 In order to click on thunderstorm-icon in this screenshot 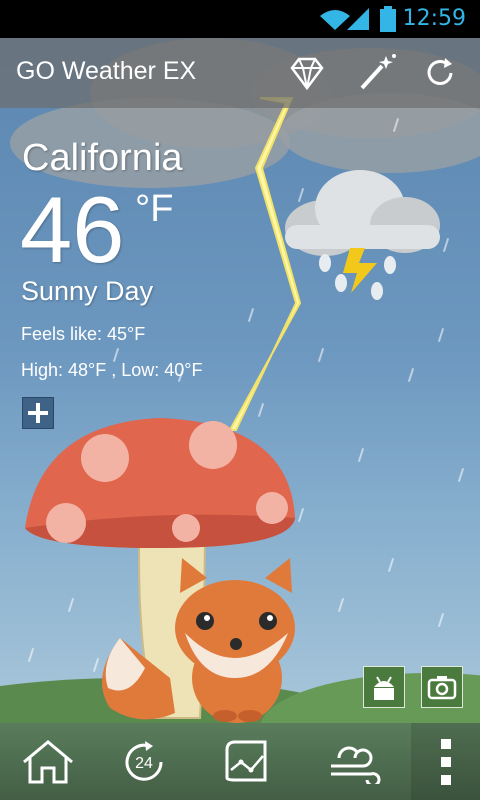, I will do `click(362, 235)`.